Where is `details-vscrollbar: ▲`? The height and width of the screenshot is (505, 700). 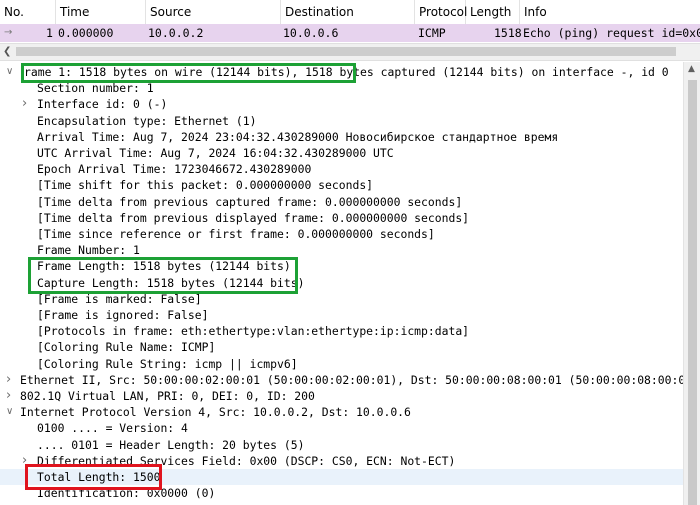 details-vscrollbar: ▲ is located at coordinates (691, 283).